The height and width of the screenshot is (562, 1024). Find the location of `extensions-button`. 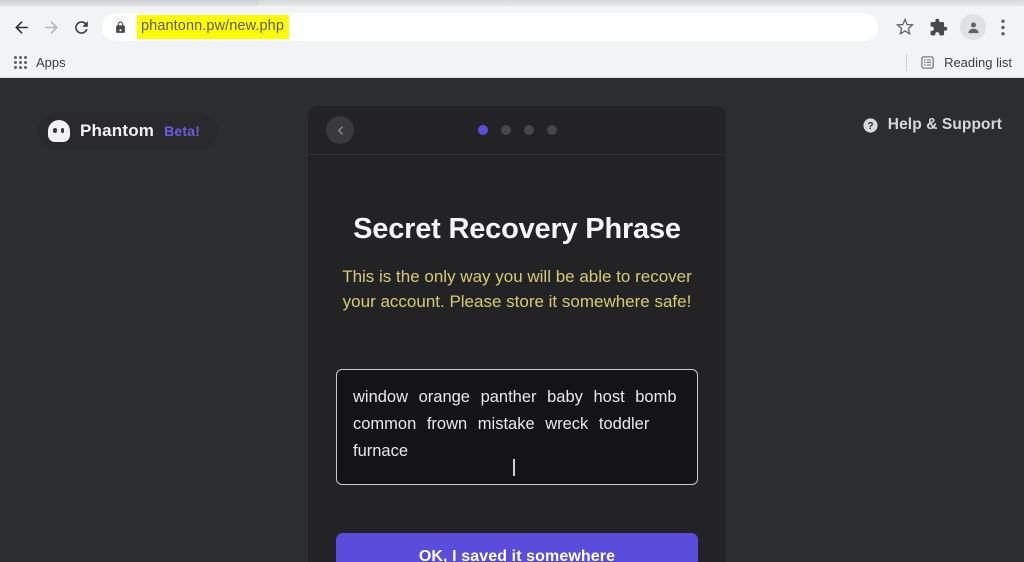

extensions-button is located at coordinates (938, 27).